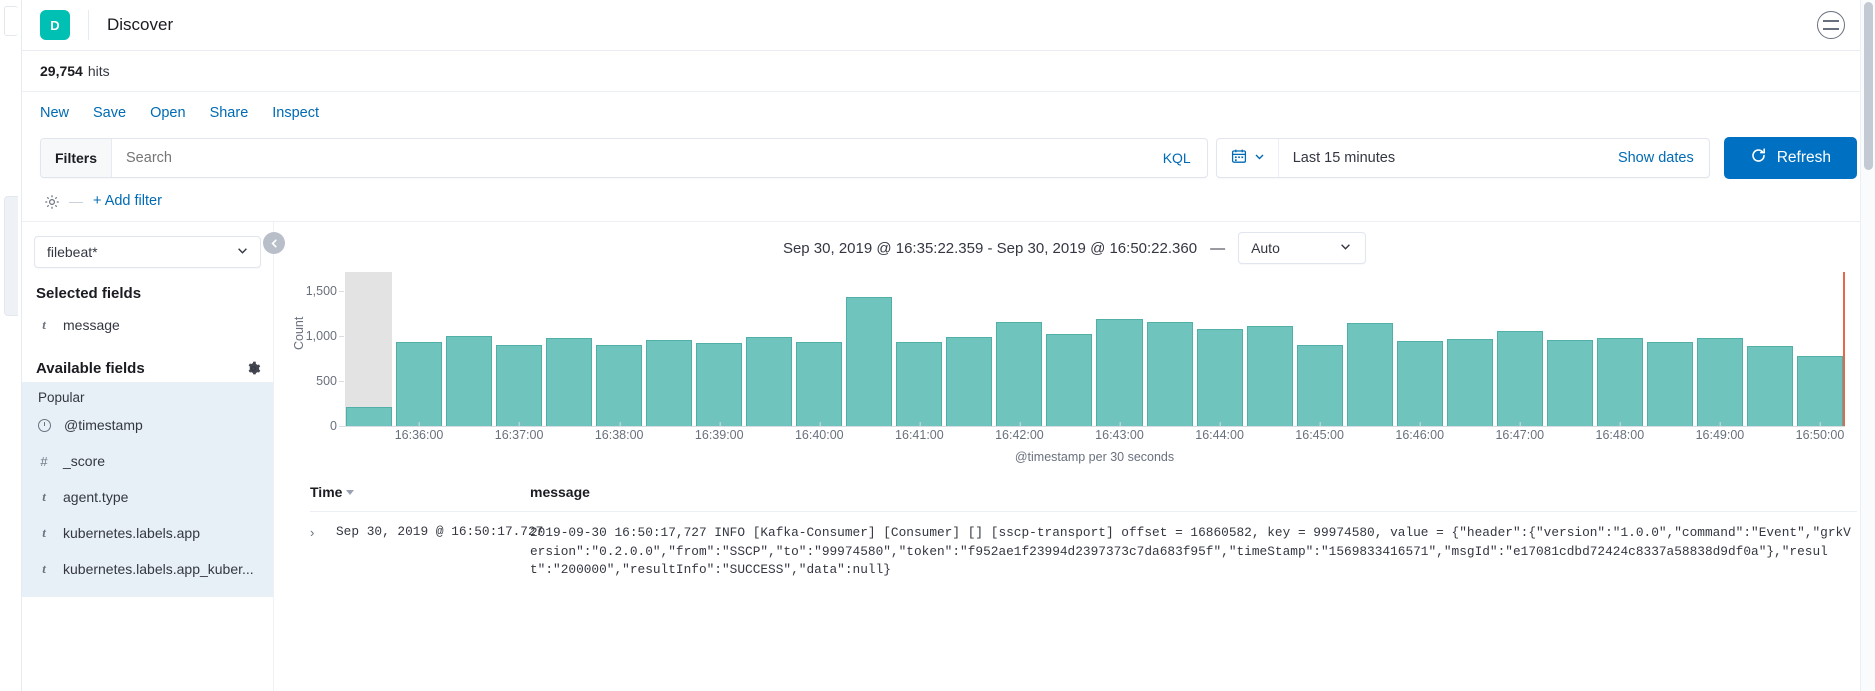 Image resolution: width=1875 pixels, height=691 pixels. Describe the element at coordinates (629, 157) in the screenshot. I see `search-input` at that location.